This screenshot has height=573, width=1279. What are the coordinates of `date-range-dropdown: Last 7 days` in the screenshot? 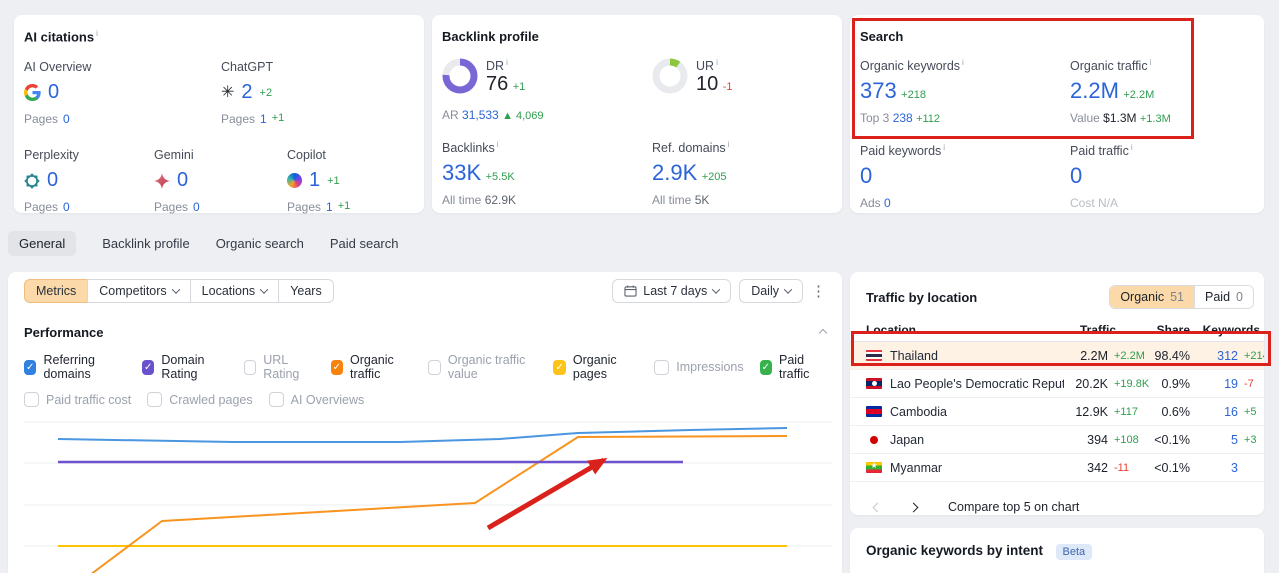 It's located at (672, 291).